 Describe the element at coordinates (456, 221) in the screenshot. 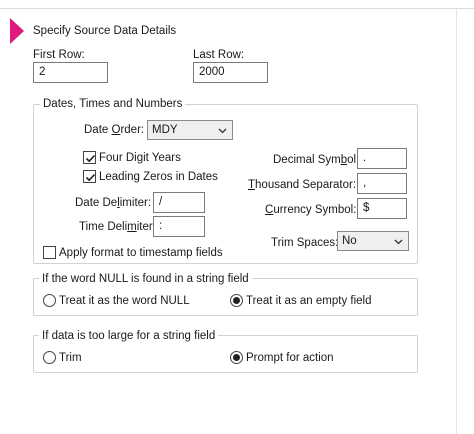

I see `right-divider` at that location.